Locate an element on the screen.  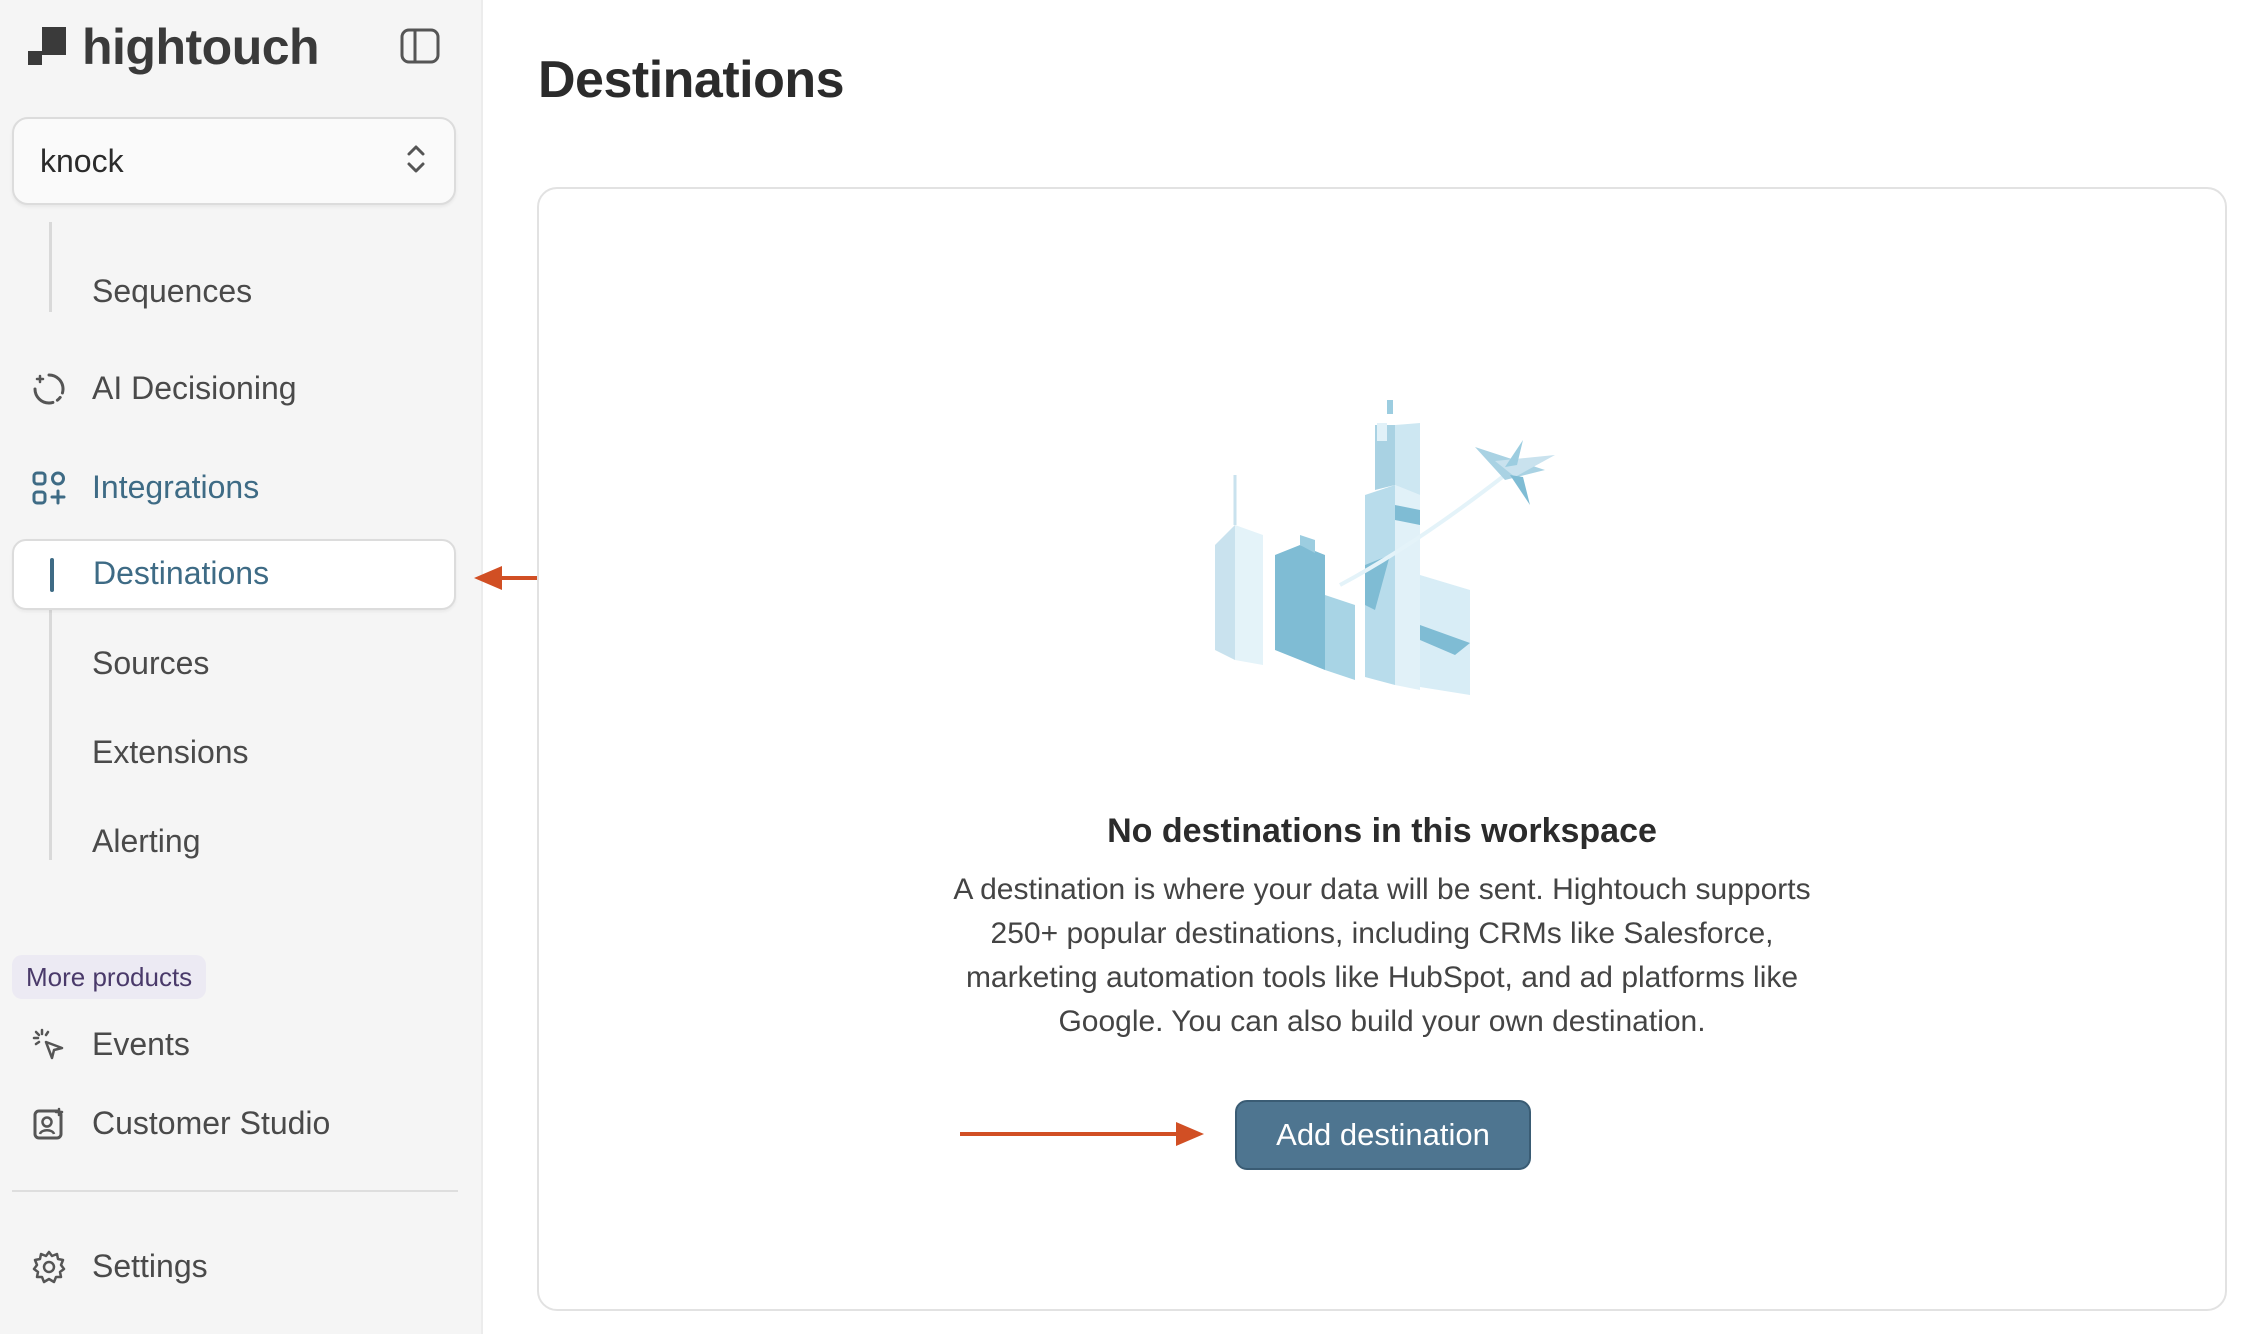
sidebar-item-sequences: Sequences is located at coordinates (241, 291).